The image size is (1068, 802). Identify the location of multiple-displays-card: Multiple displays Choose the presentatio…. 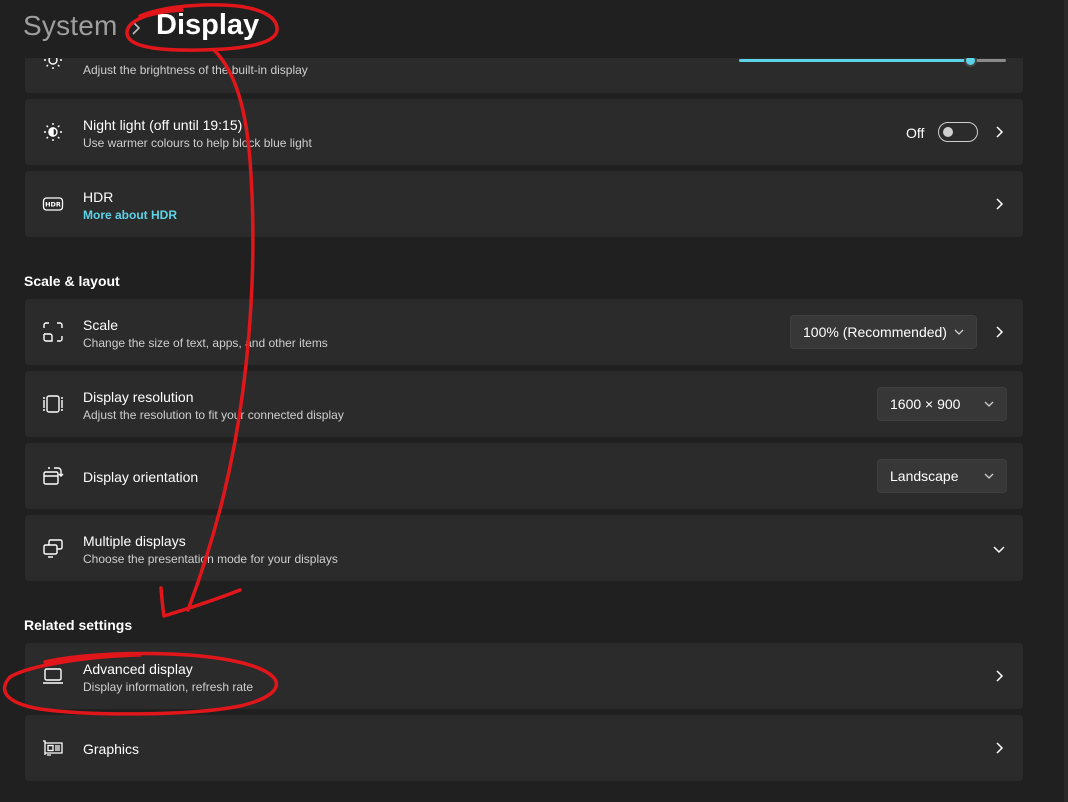
(524, 548).